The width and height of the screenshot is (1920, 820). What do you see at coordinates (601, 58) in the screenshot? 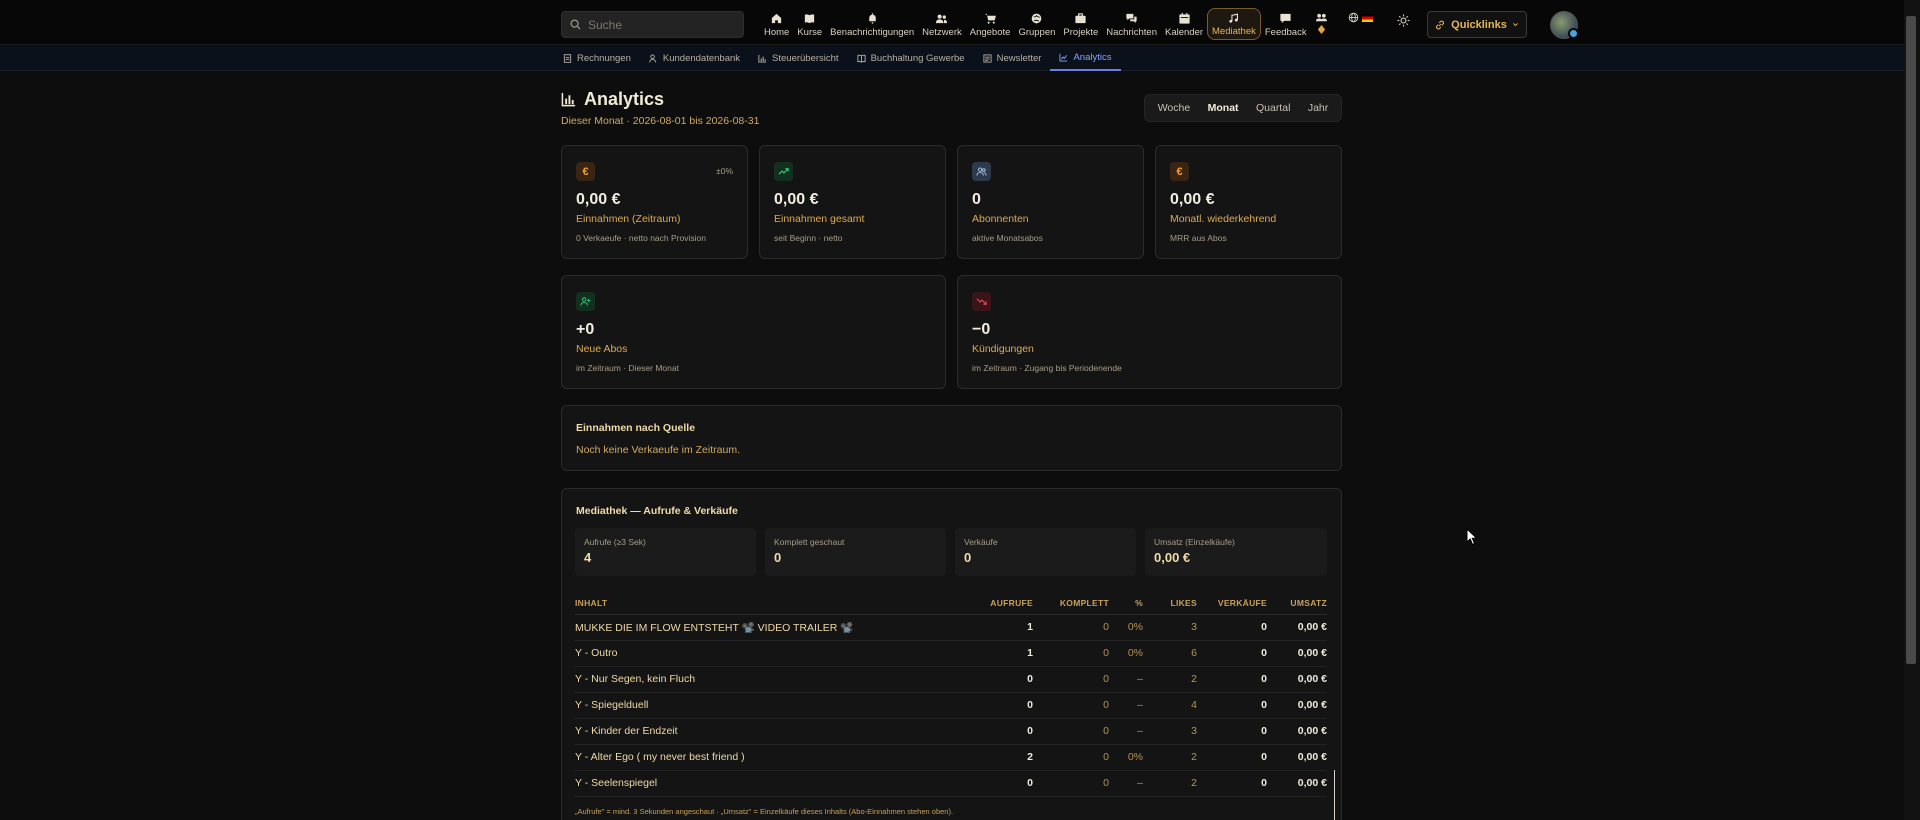
I see `tab-rechnungen: Rechnungen` at bounding box center [601, 58].